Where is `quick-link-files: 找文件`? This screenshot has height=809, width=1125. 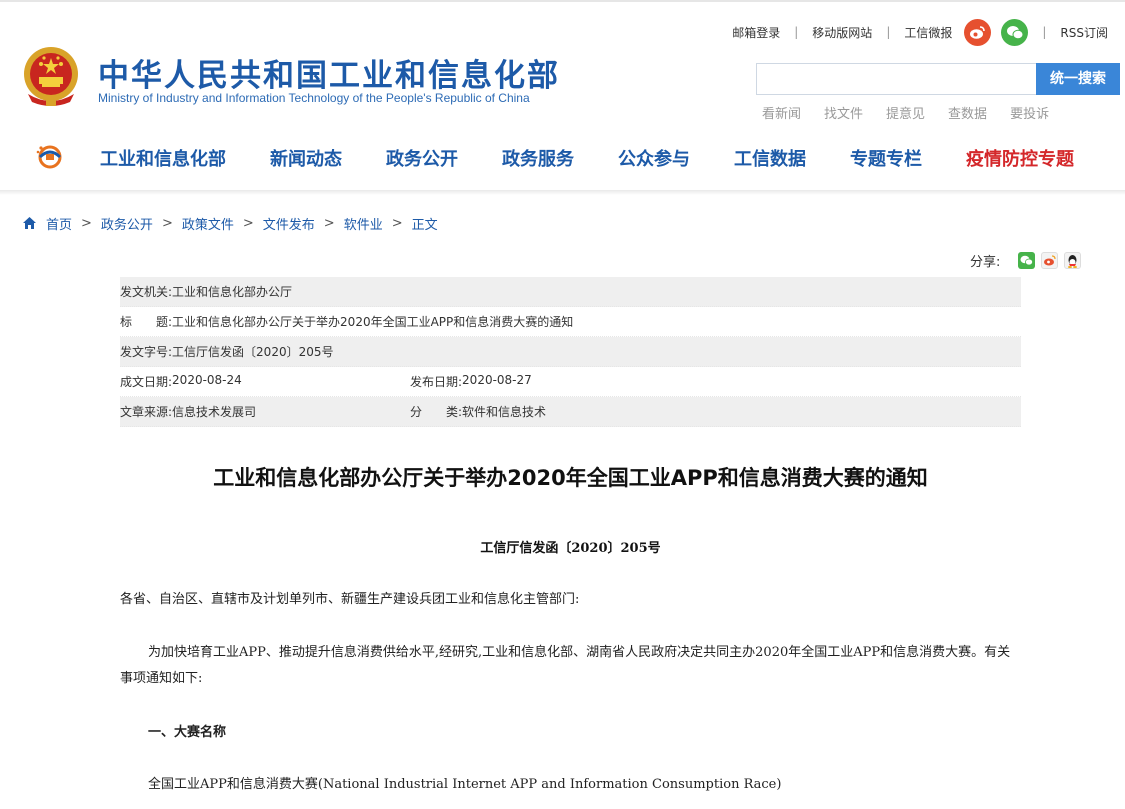
quick-link-files: 找文件 is located at coordinates (843, 112).